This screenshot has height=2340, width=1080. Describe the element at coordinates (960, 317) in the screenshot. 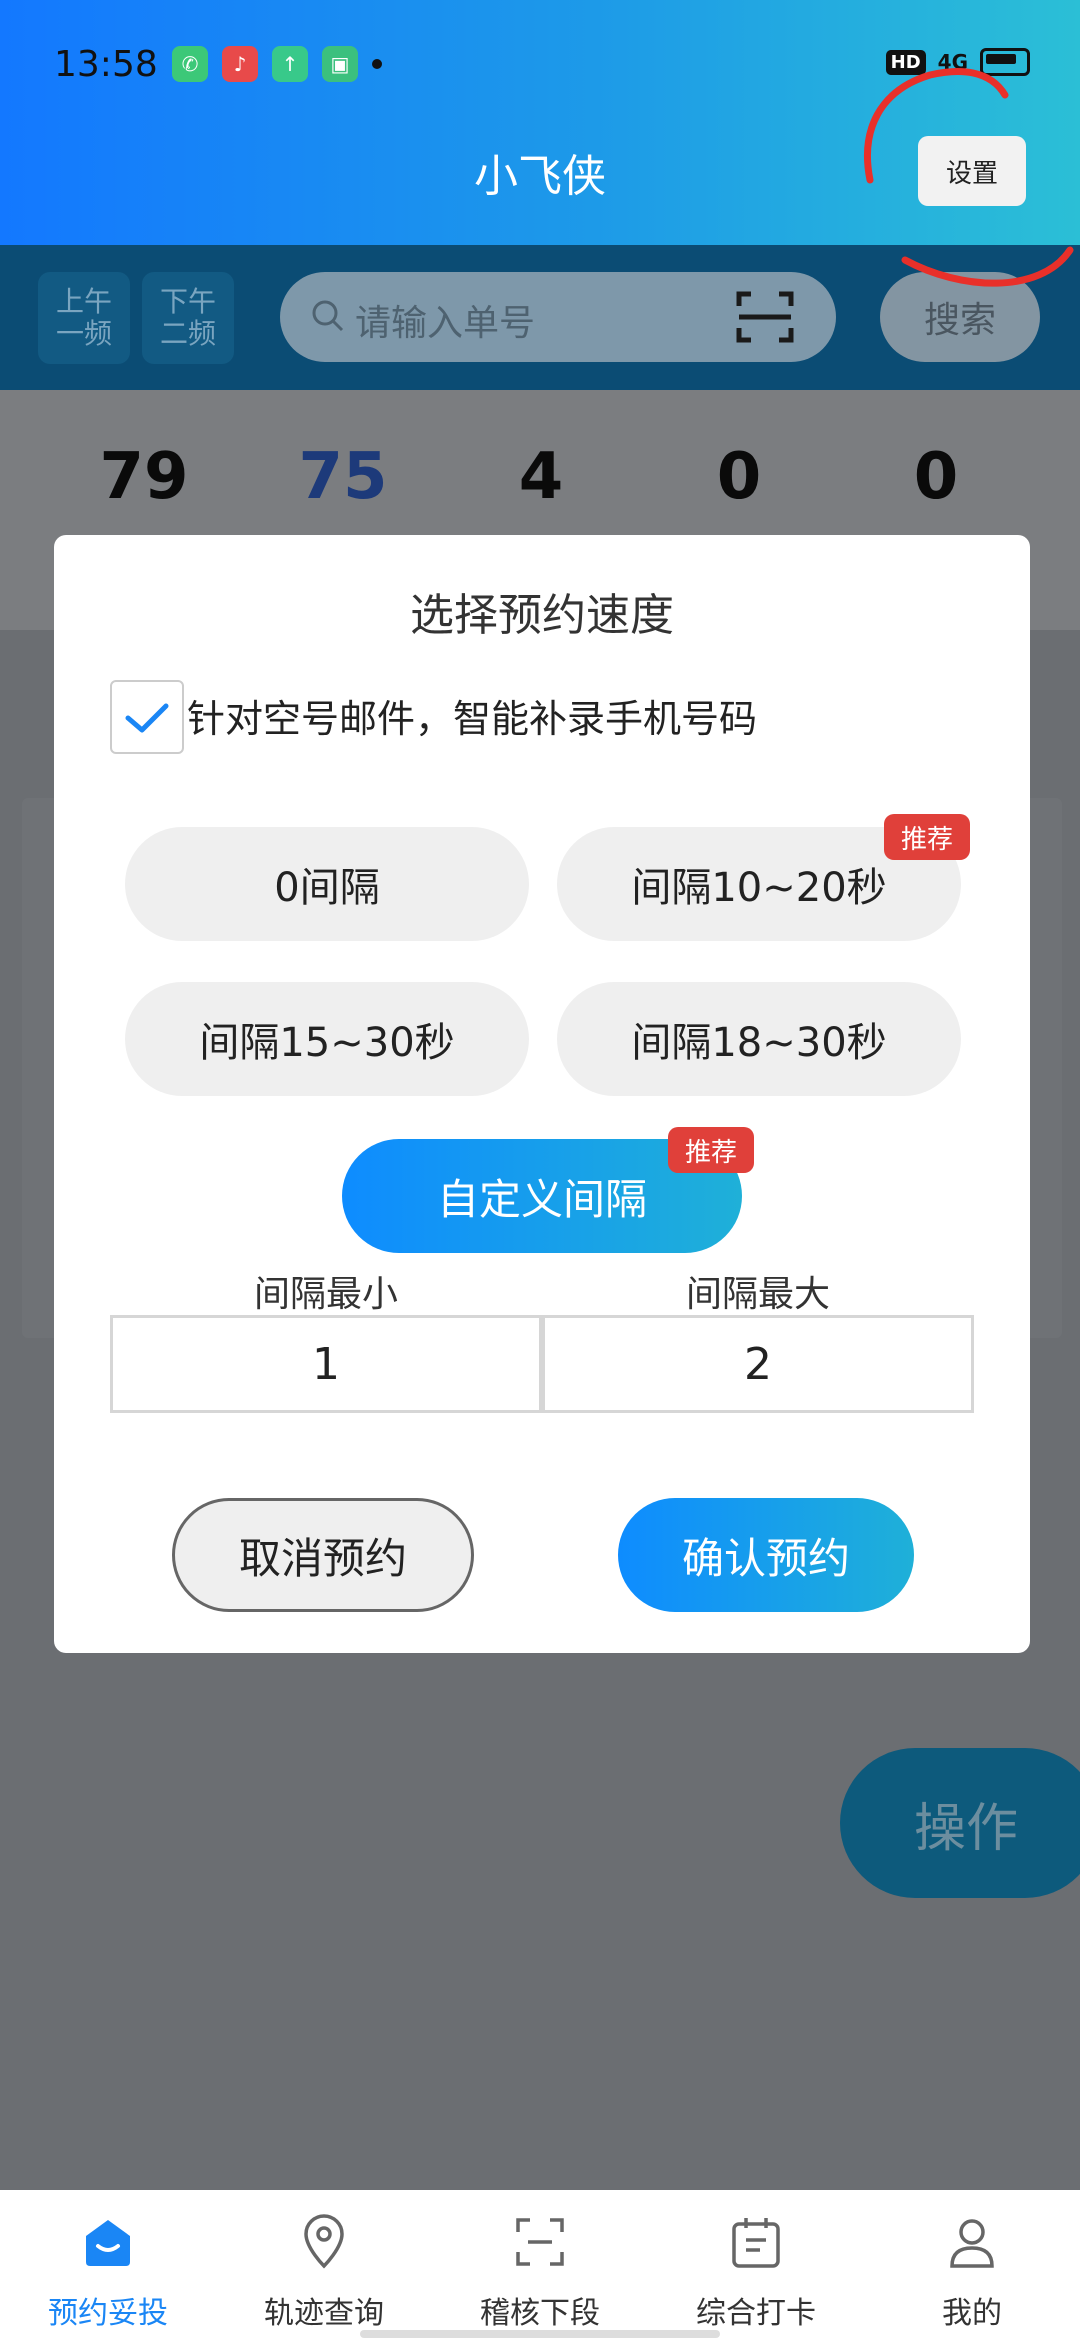

I see `search-button: 搜索` at that location.